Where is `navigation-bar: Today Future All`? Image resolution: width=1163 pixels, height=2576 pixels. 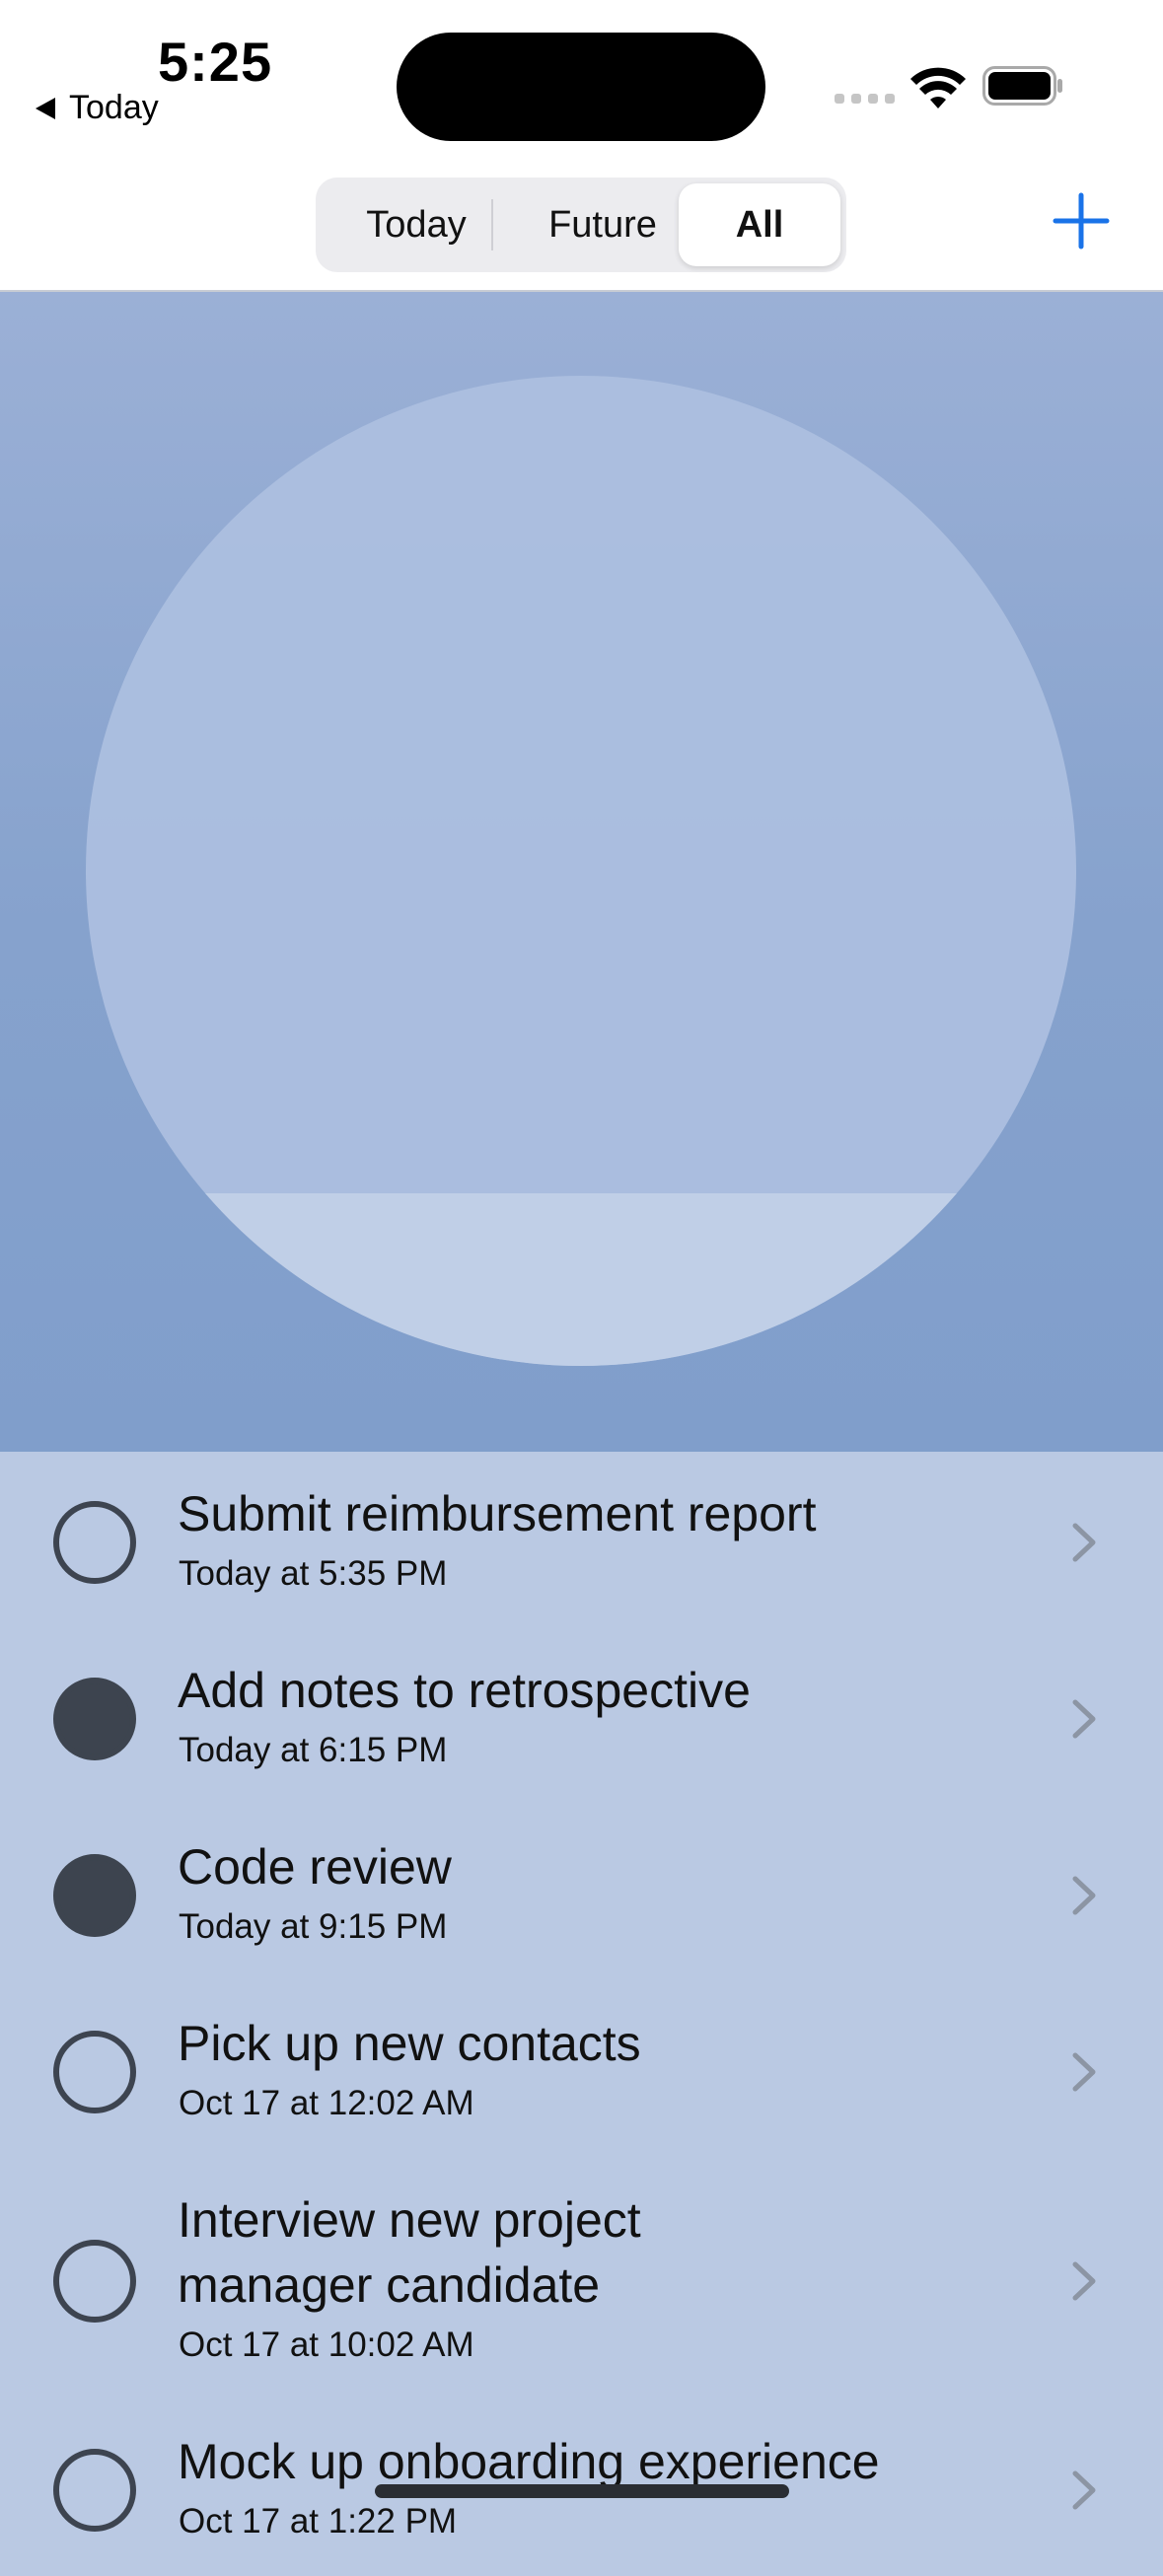
navigation-bar: Today Future All is located at coordinates (581, 230).